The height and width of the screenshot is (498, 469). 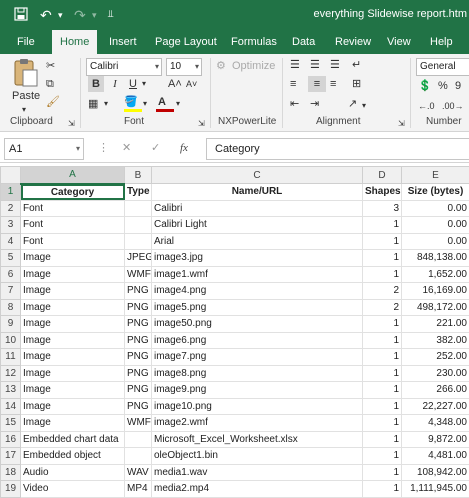 I want to click on cell-name: media1.wav, so click(x=257, y=472).